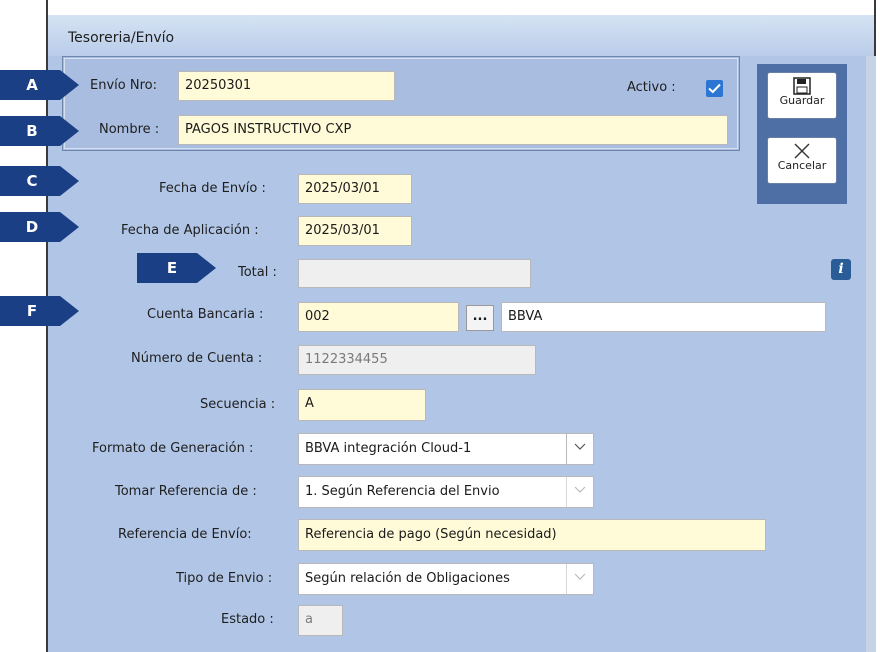 This screenshot has width=880, height=652. Describe the element at coordinates (32, 311) in the screenshot. I see `callout-f: F` at that location.